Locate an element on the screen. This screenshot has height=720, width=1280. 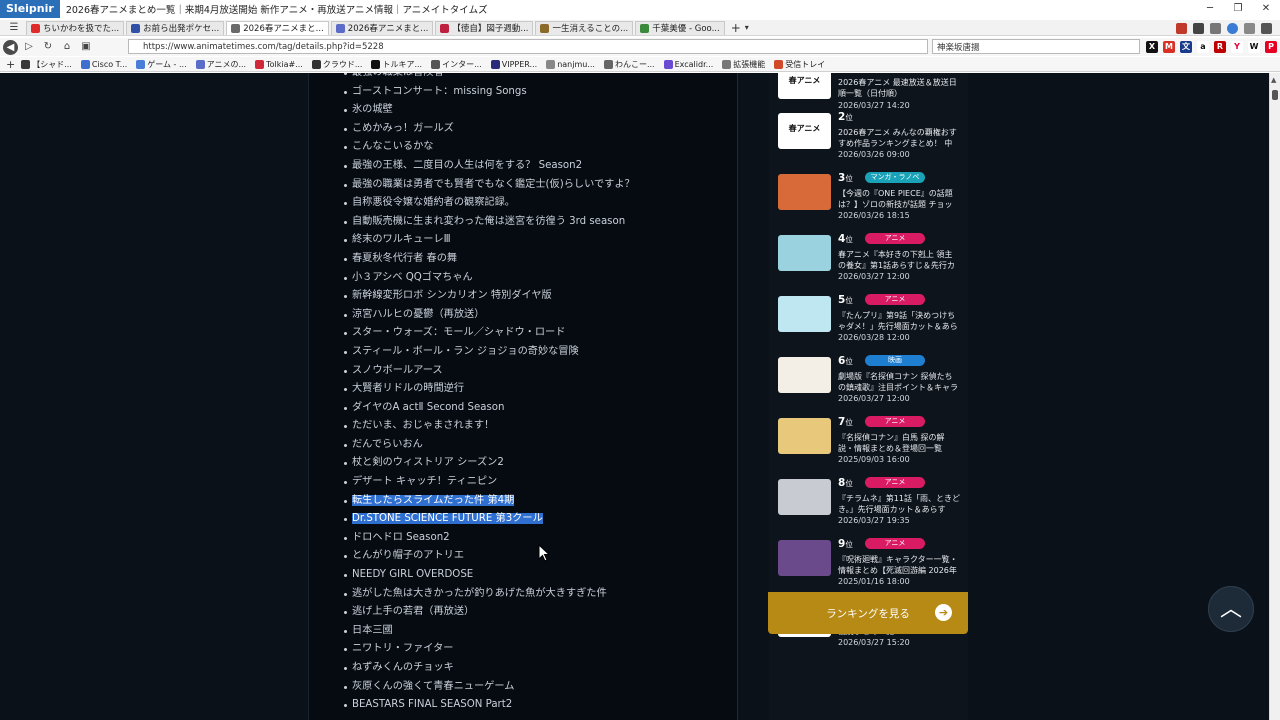
anime-title-link: 最強の職業は冒険者 is located at coordinates (489, 78).